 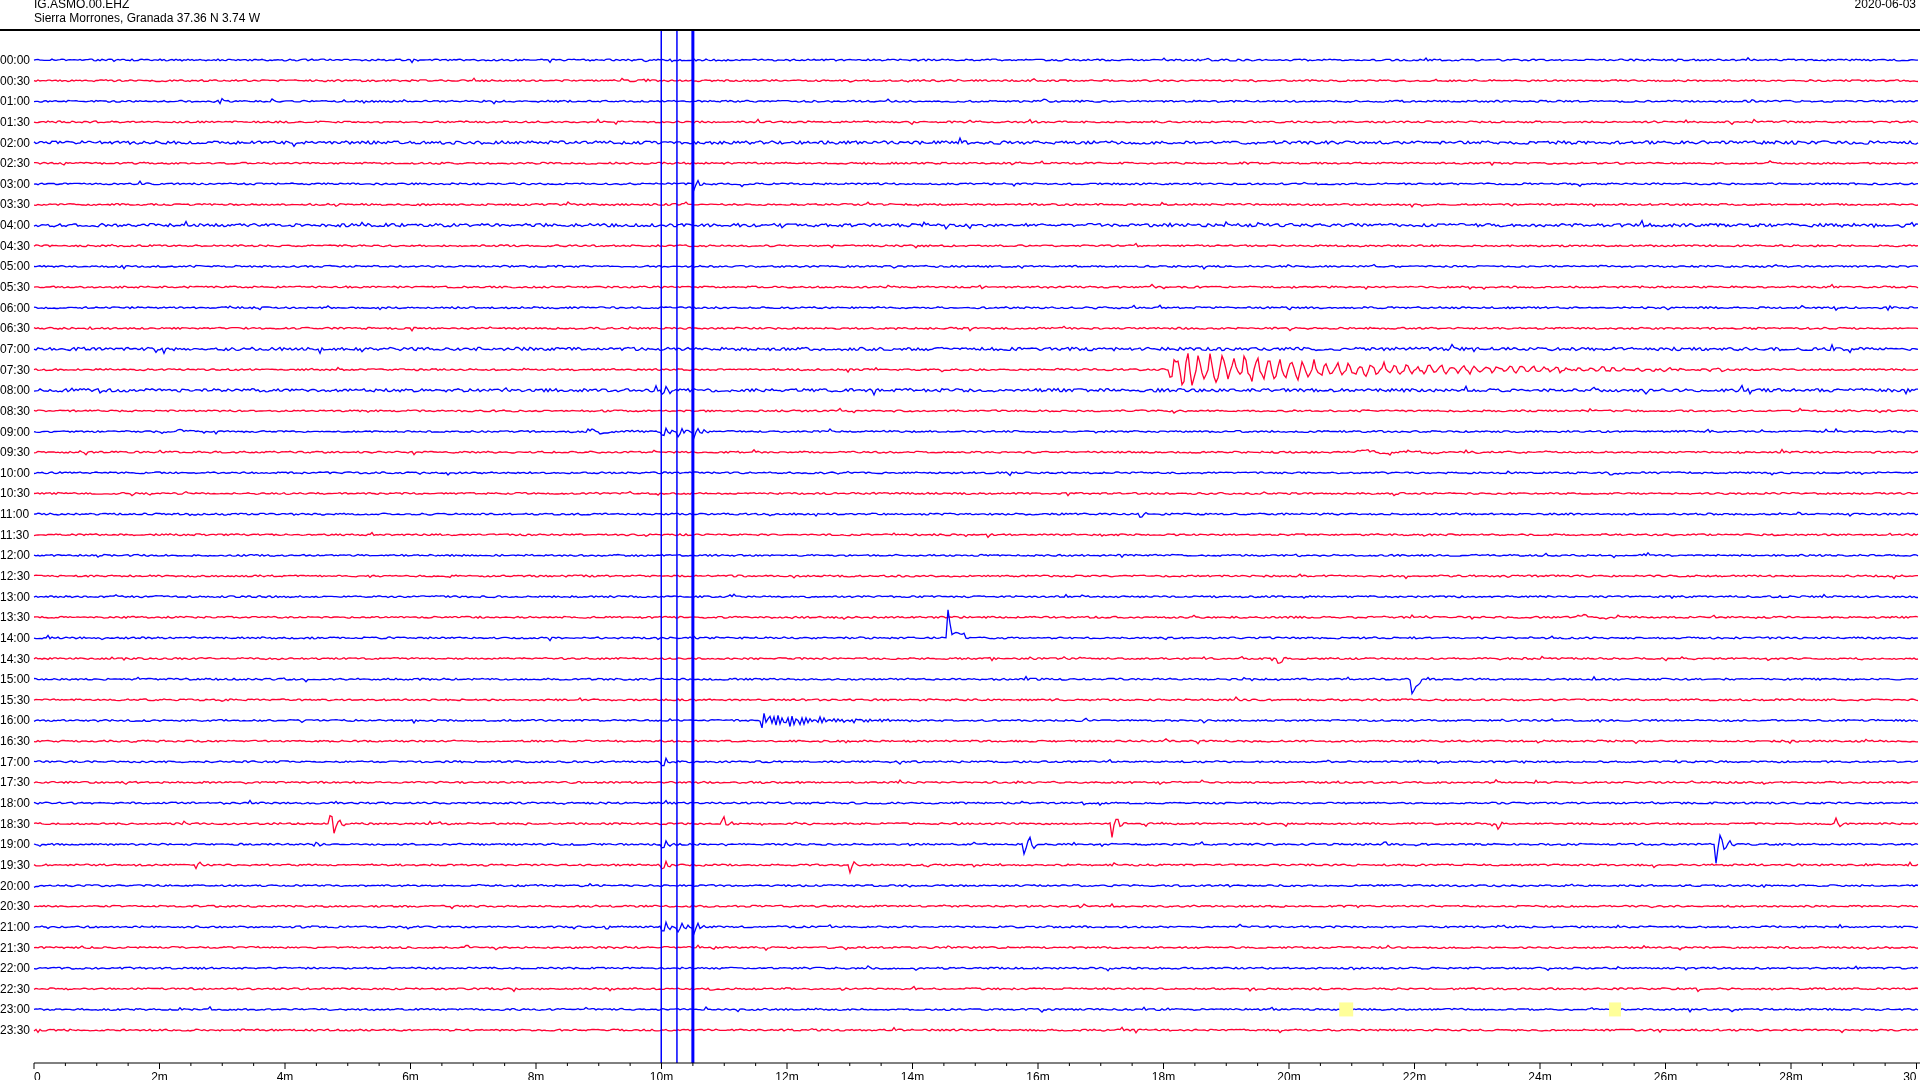 What do you see at coordinates (15, 906) in the screenshot?
I see `time-label: 20:30` at bounding box center [15, 906].